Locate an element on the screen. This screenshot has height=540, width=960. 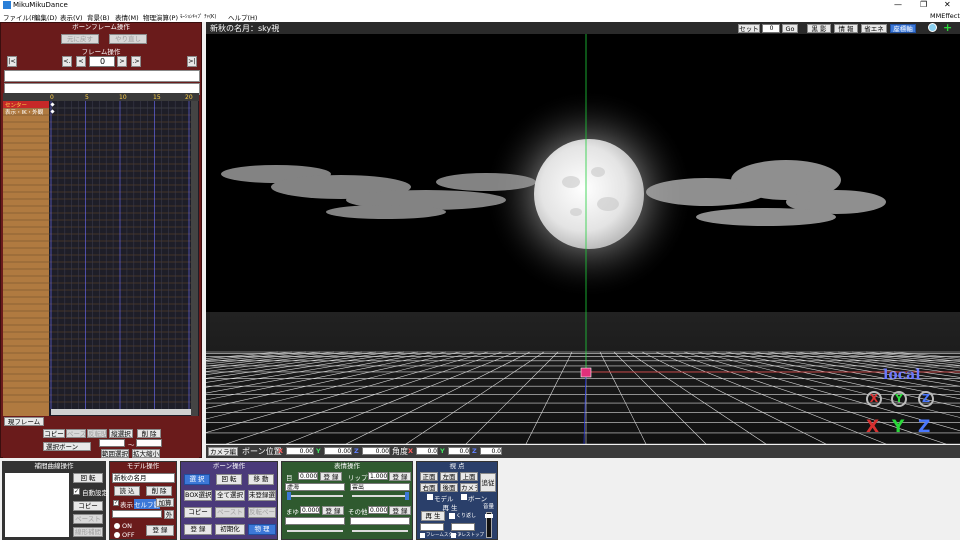
brow-slider is located at coordinates (315, 531).